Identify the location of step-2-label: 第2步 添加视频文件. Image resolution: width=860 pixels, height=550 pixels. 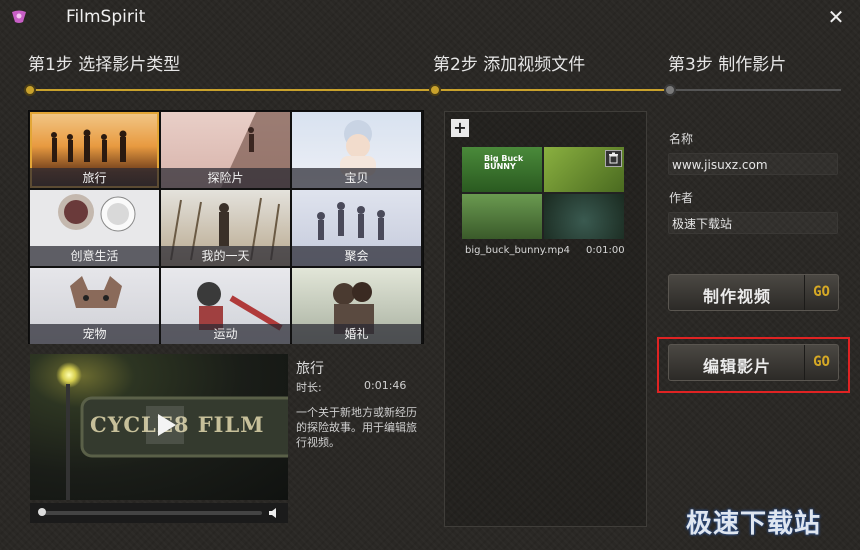
(509, 65).